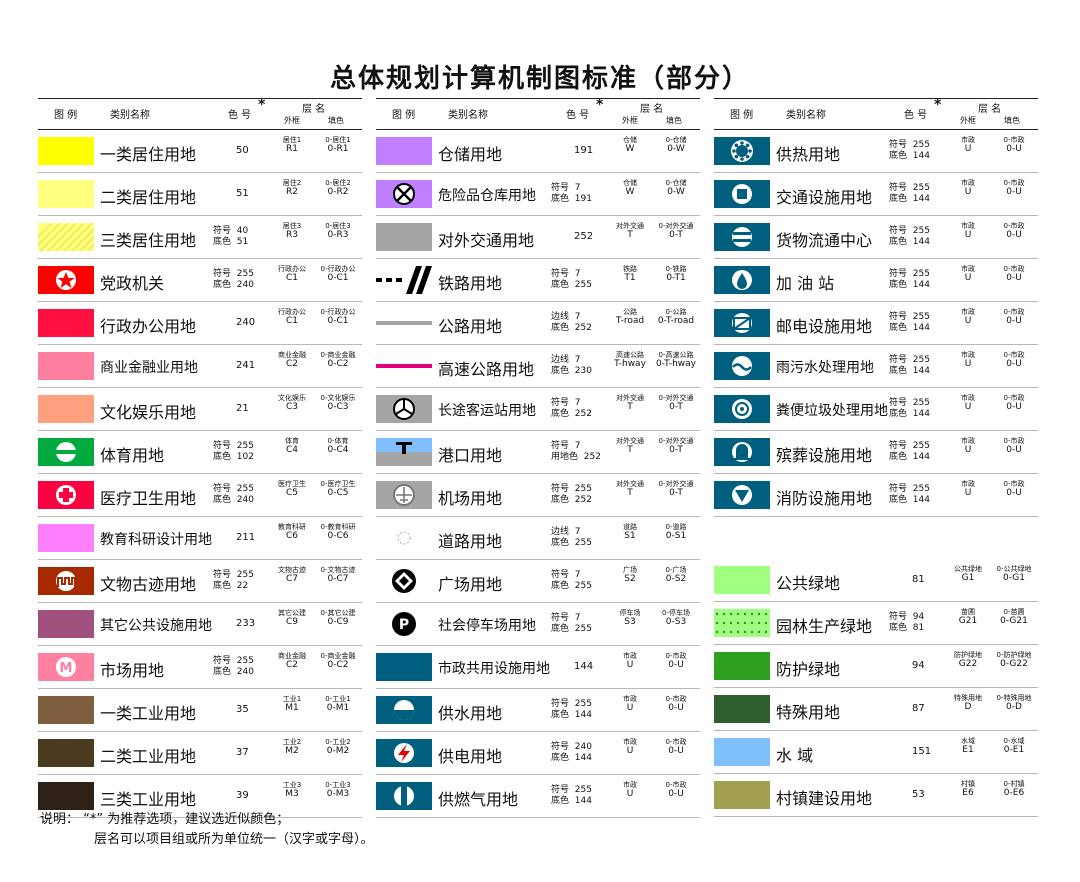  I want to click on base-value: 255, so click(583, 285).